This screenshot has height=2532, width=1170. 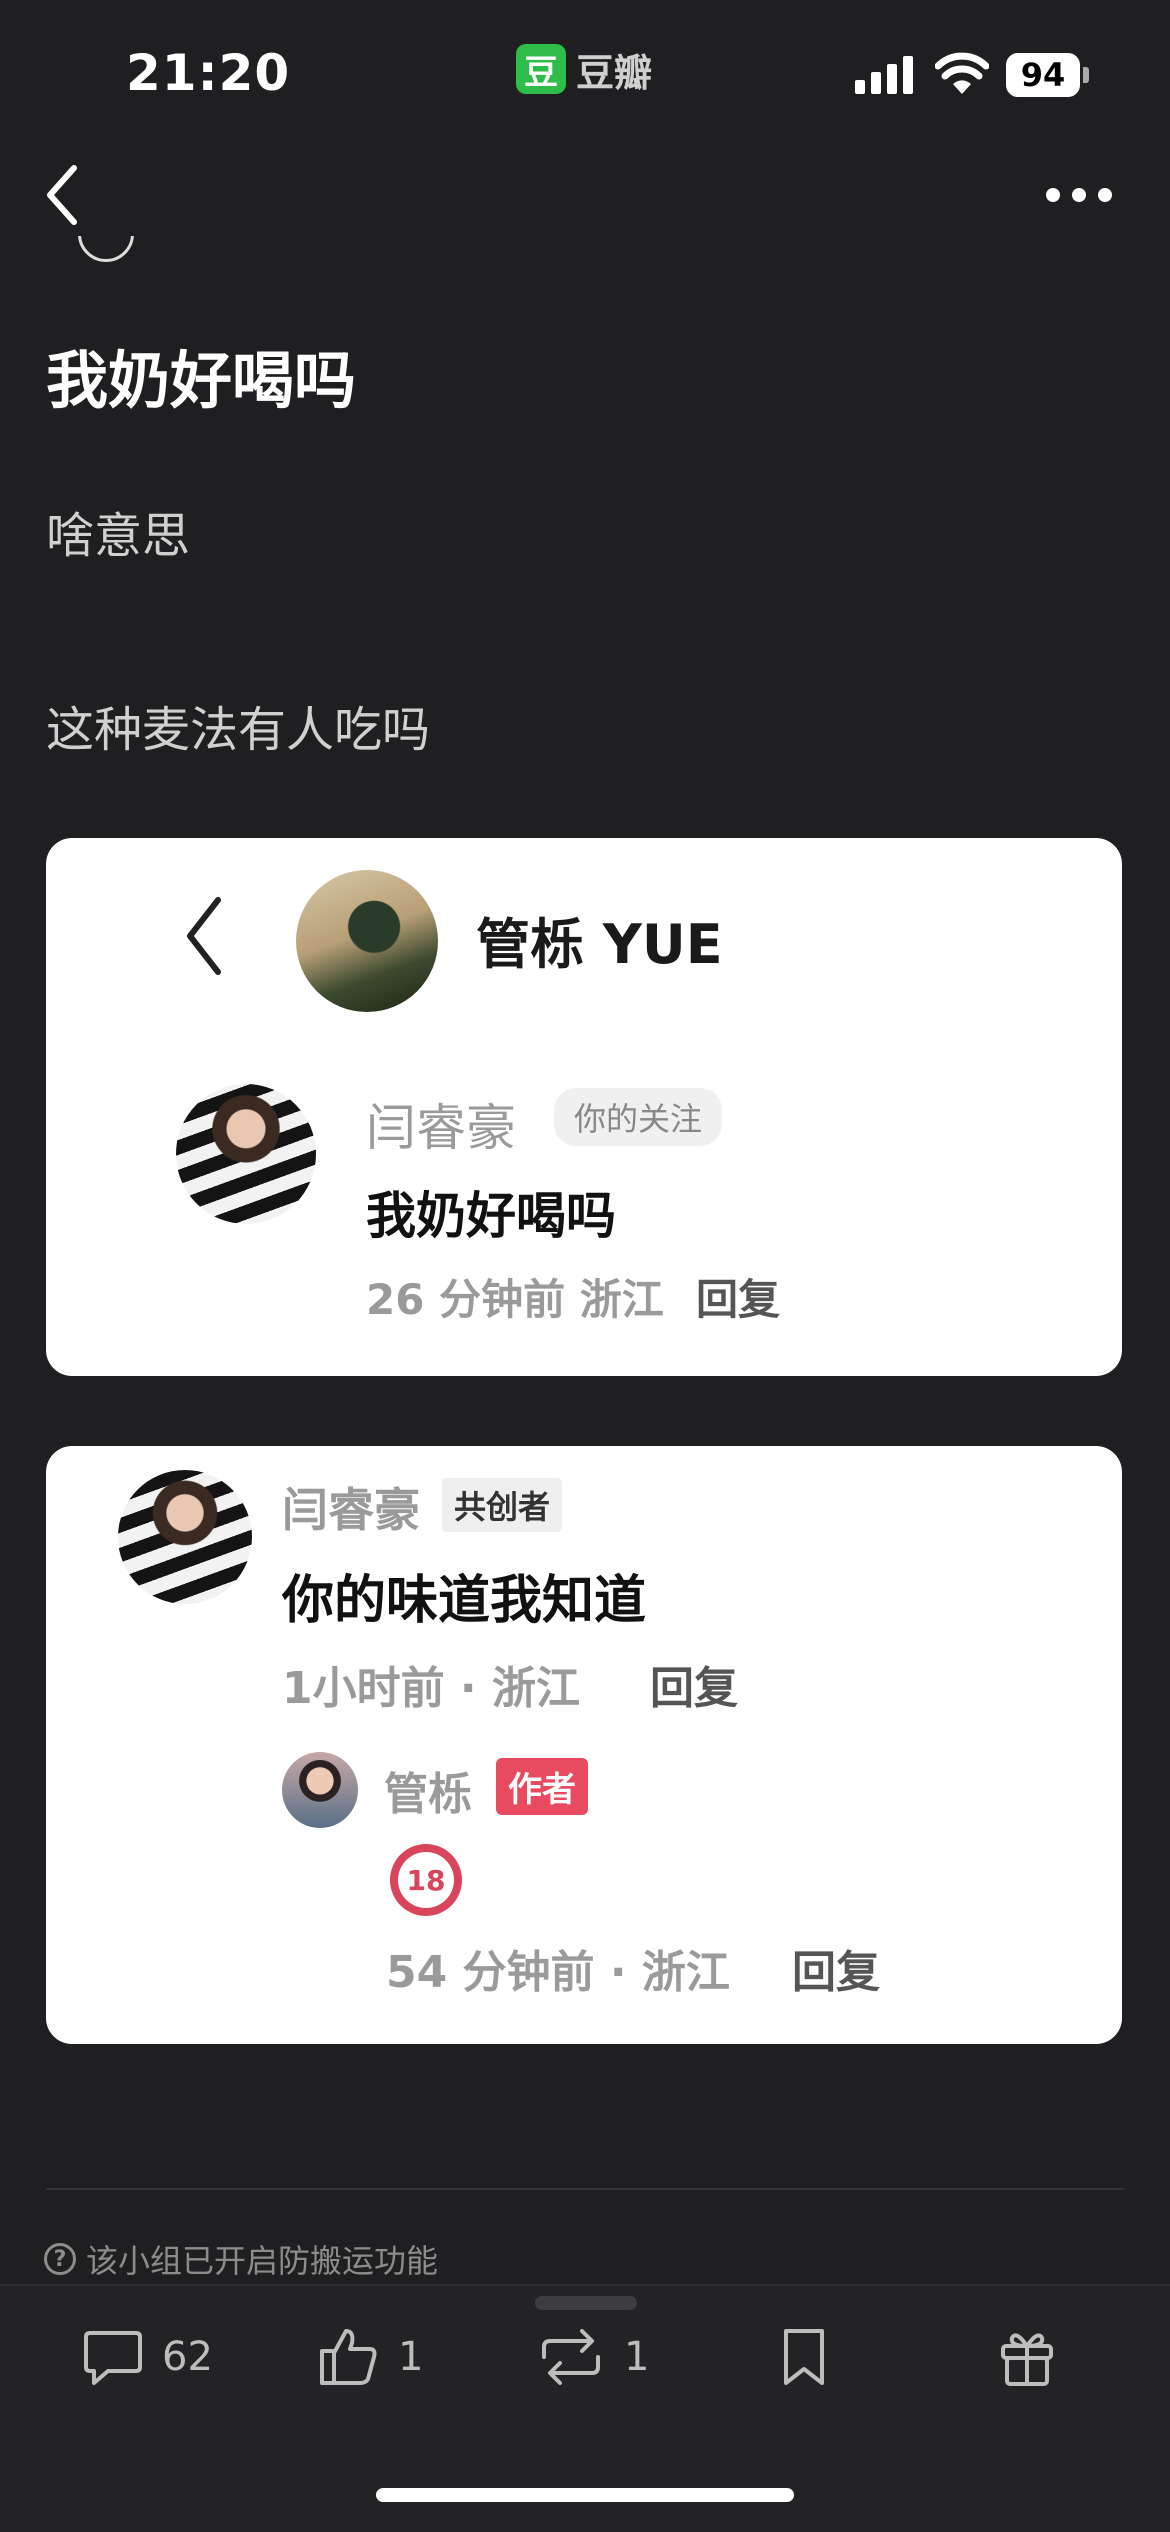 What do you see at coordinates (1043, 75) in the screenshot?
I see `battery-level: 94` at bounding box center [1043, 75].